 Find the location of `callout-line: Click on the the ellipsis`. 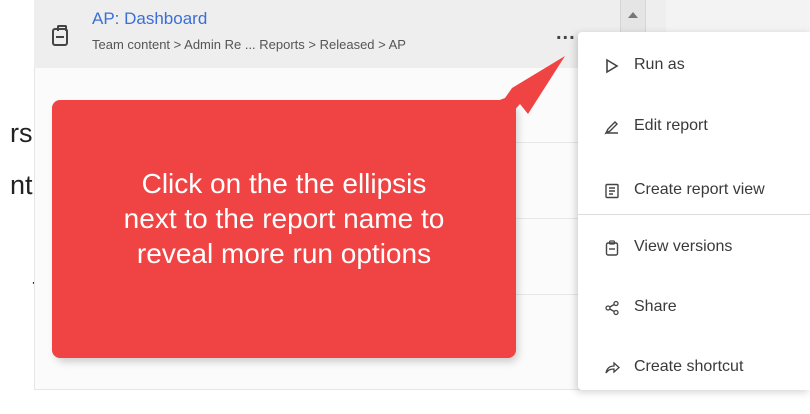

callout-line: Click on the the ellipsis is located at coordinates (284, 183).